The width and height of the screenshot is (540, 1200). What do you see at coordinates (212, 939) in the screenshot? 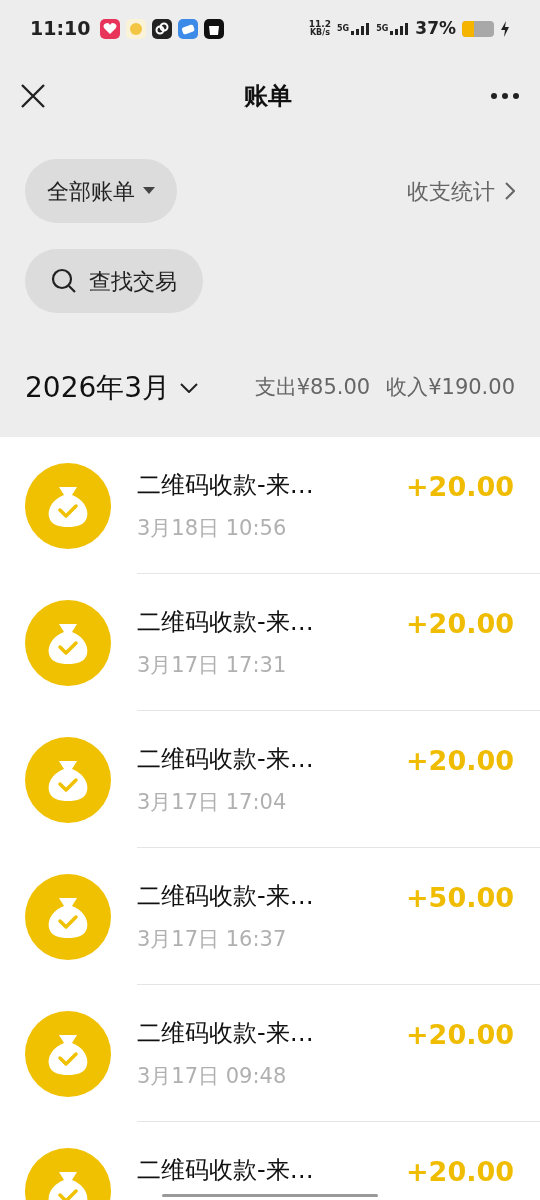
I see `transaction-date: 3月17日 16:37` at bounding box center [212, 939].